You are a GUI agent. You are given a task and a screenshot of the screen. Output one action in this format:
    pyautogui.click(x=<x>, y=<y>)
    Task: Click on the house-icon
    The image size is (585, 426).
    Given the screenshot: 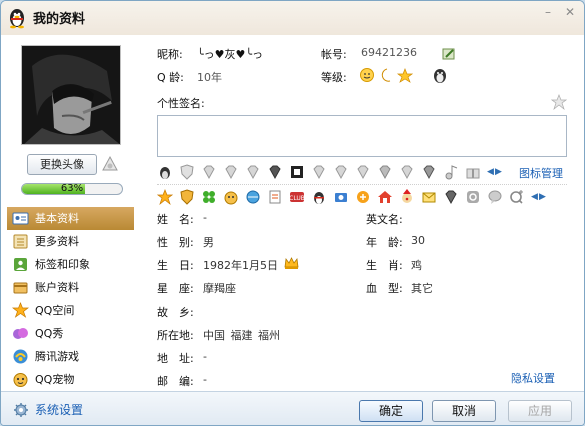 What is the action you would take?
    pyautogui.click(x=385, y=197)
    